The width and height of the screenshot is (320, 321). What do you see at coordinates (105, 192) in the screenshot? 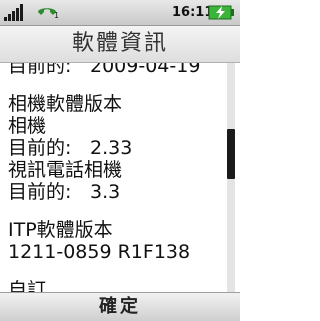
I see `info-value: 3.3` at bounding box center [105, 192].